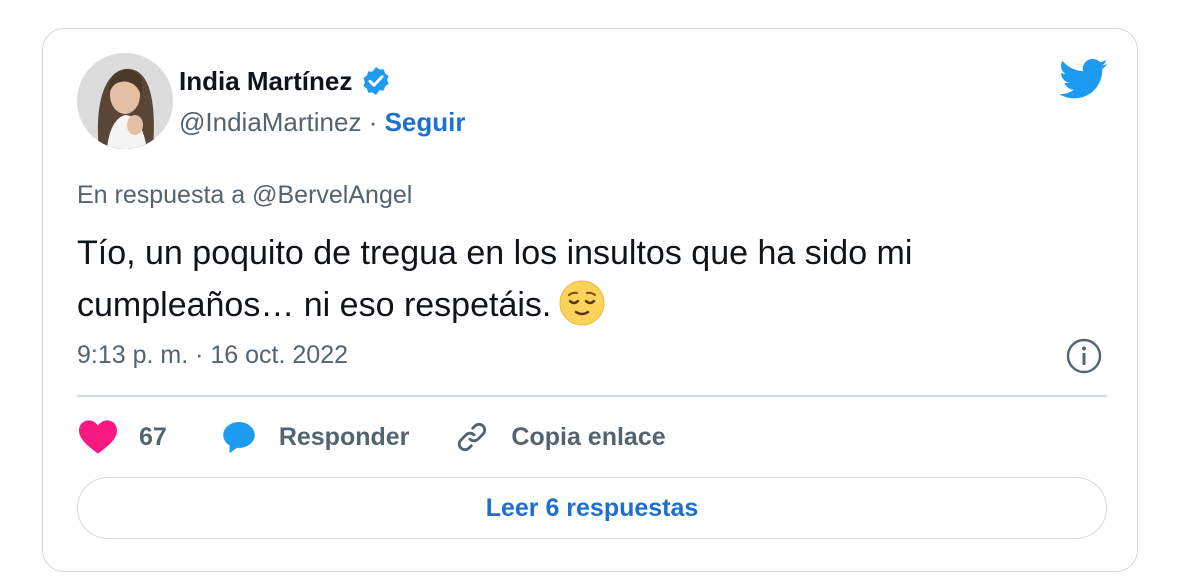  Describe the element at coordinates (239, 437) in the screenshot. I see `reply-bubble-icon` at that location.